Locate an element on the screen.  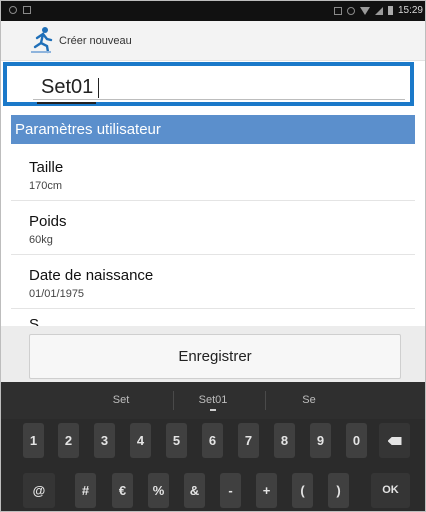
list-item-taille: Taille 170cm is located at coordinates (213, 172).